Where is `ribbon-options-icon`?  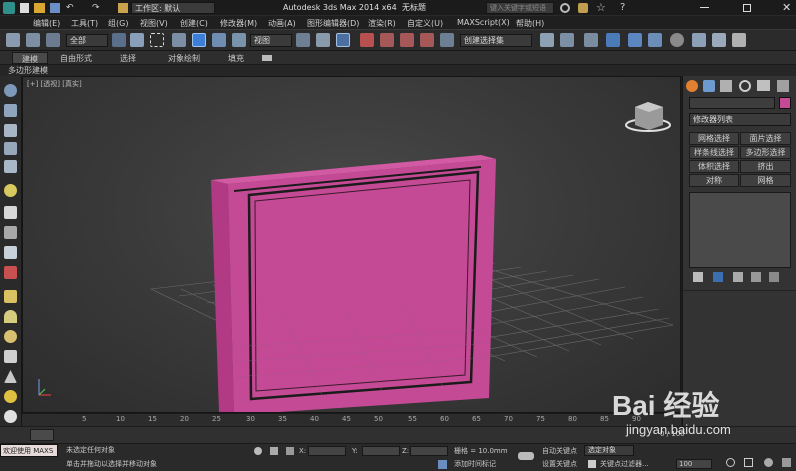 ribbon-options-icon is located at coordinates (267, 58).